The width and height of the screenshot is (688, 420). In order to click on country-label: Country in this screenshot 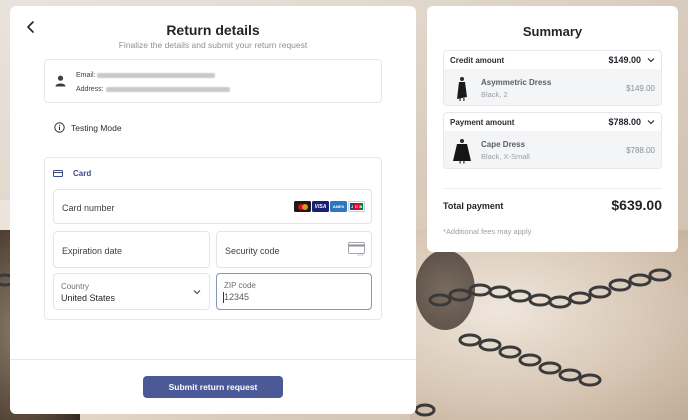, I will do `click(75, 286)`.